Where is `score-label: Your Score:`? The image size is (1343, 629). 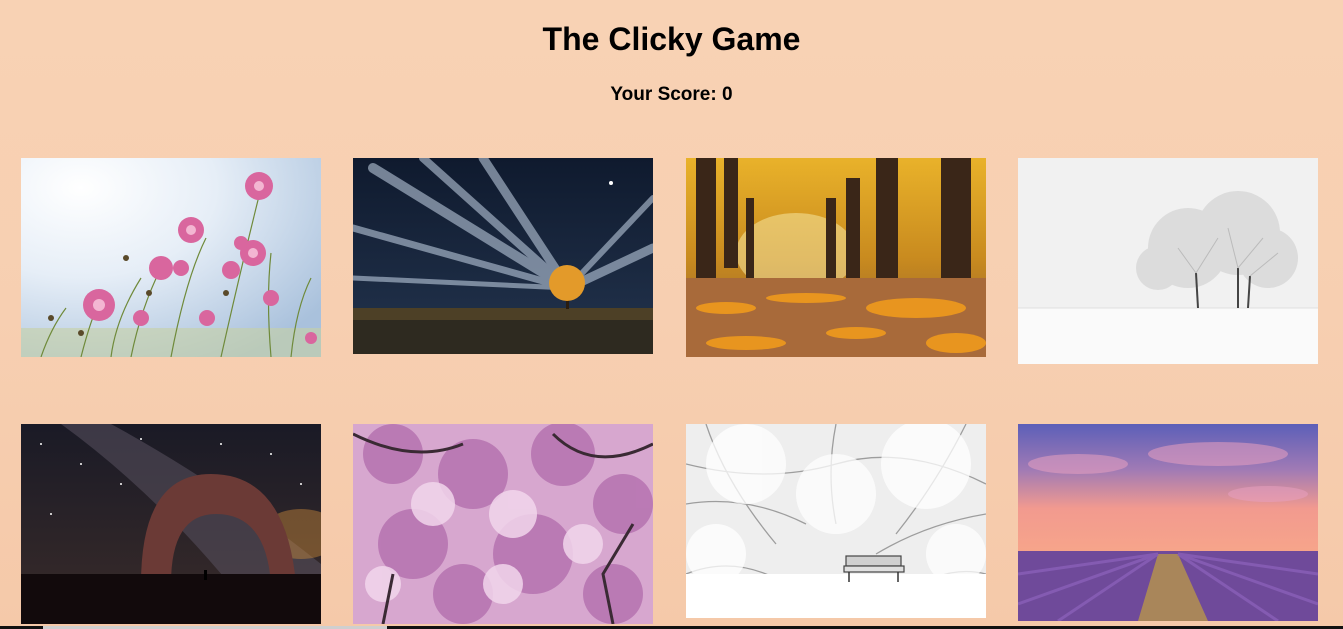 score-label: Your Score: is located at coordinates (663, 94).